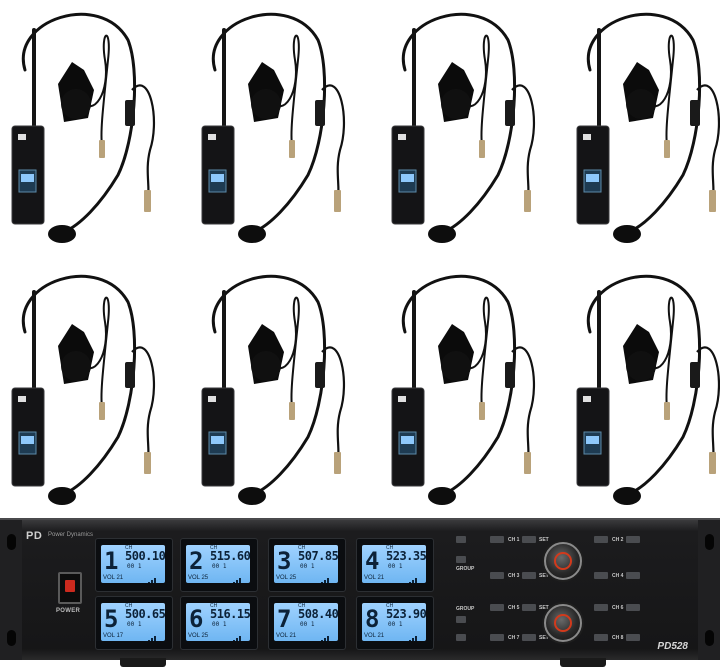 The image size is (720, 667). I want to click on brand-logo: PD, so click(34, 536).